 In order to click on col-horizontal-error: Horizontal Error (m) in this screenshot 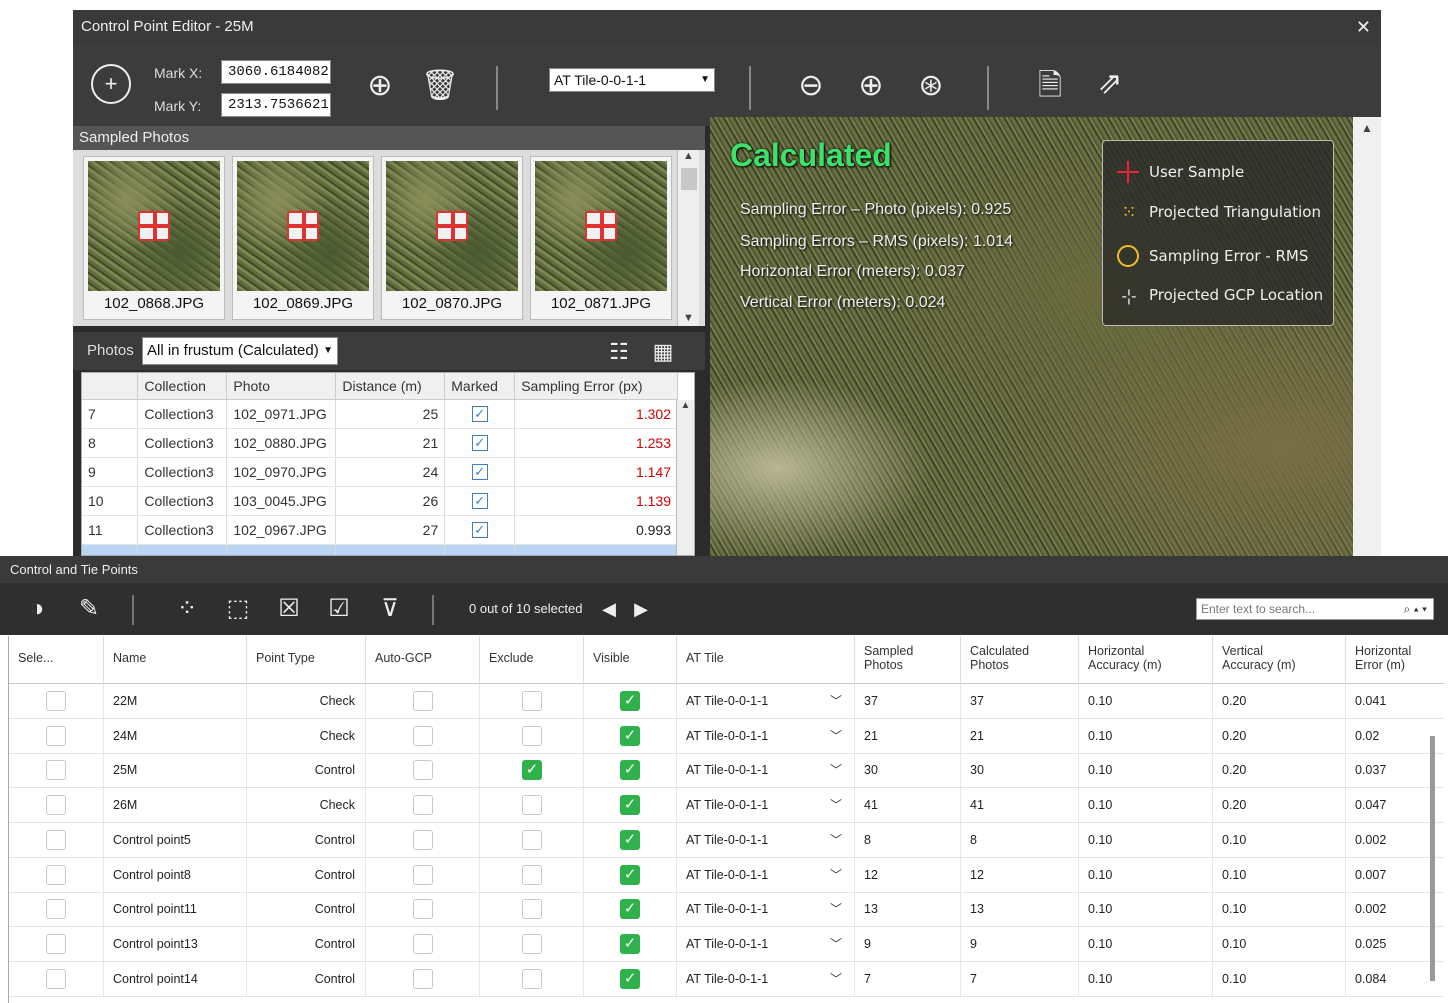, I will do `click(1395, 660)`.